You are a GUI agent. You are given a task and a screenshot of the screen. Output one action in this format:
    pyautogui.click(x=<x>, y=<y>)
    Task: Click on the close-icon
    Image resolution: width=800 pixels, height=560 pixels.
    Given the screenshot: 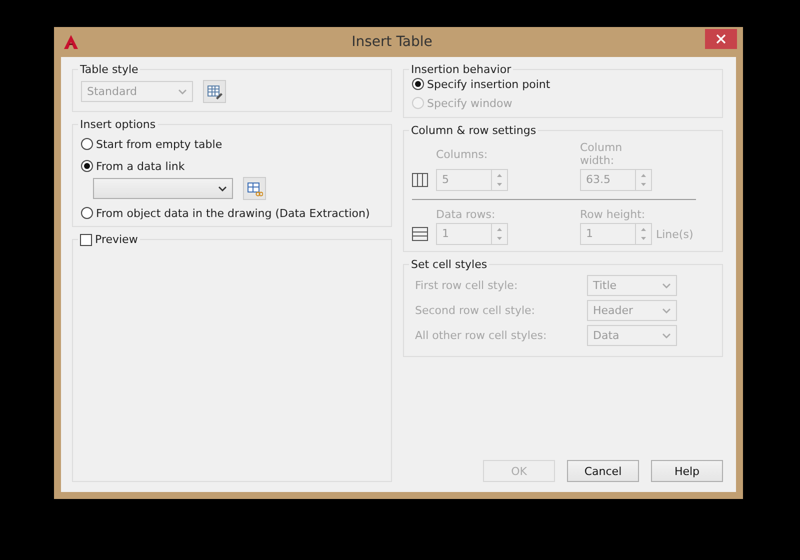 What is the action you would take?
    pyautogui.click(x=721, y=39)
    